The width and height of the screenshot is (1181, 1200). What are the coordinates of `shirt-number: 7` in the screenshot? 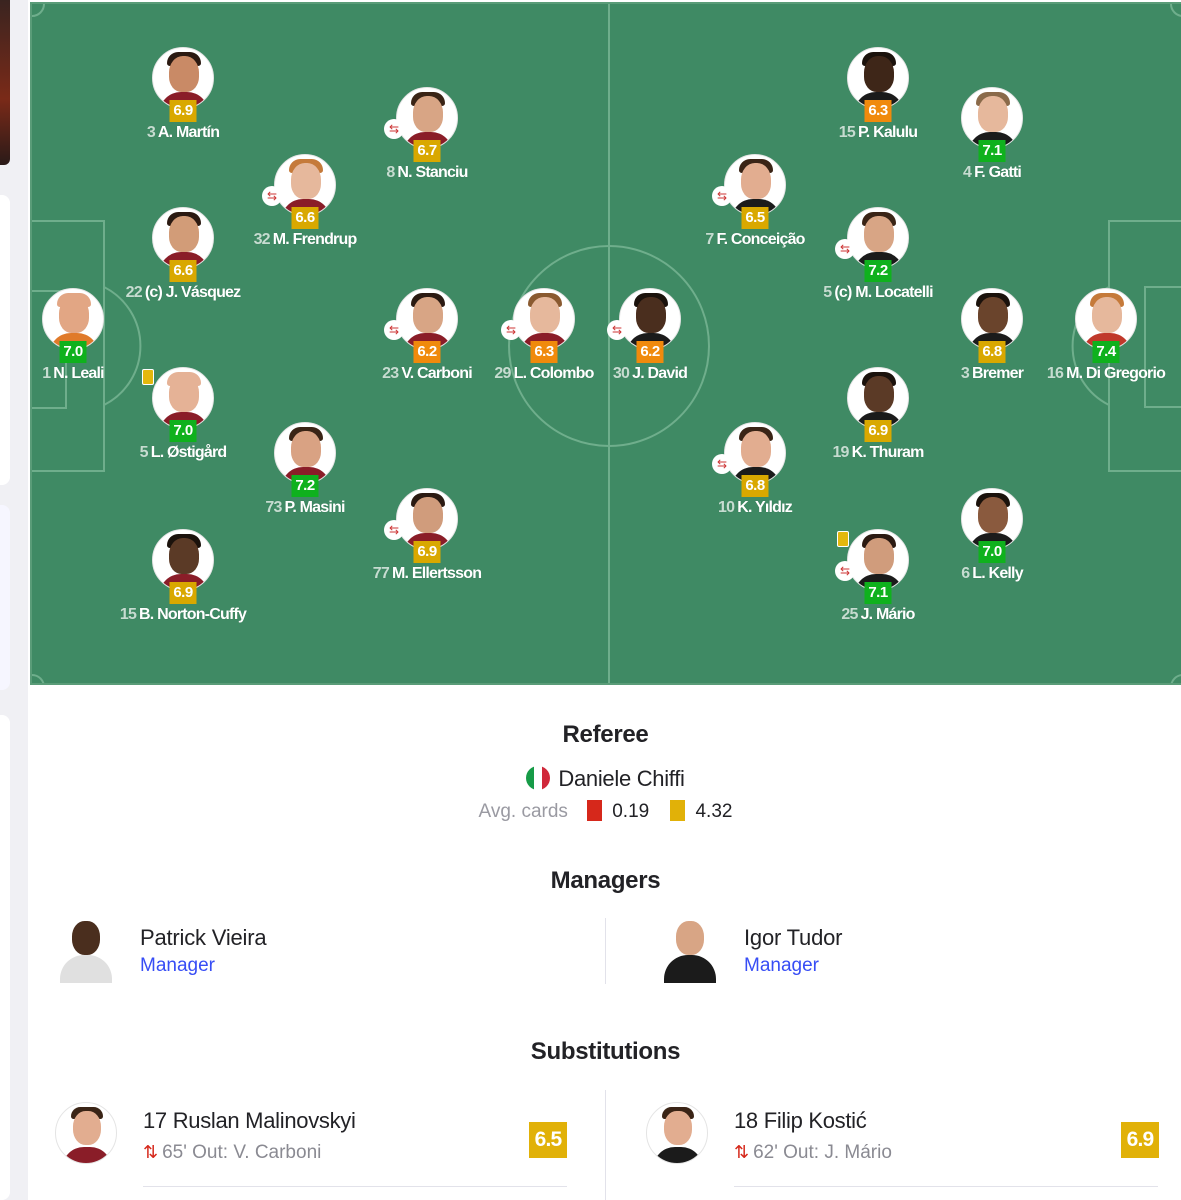 It's located at (709, 239).